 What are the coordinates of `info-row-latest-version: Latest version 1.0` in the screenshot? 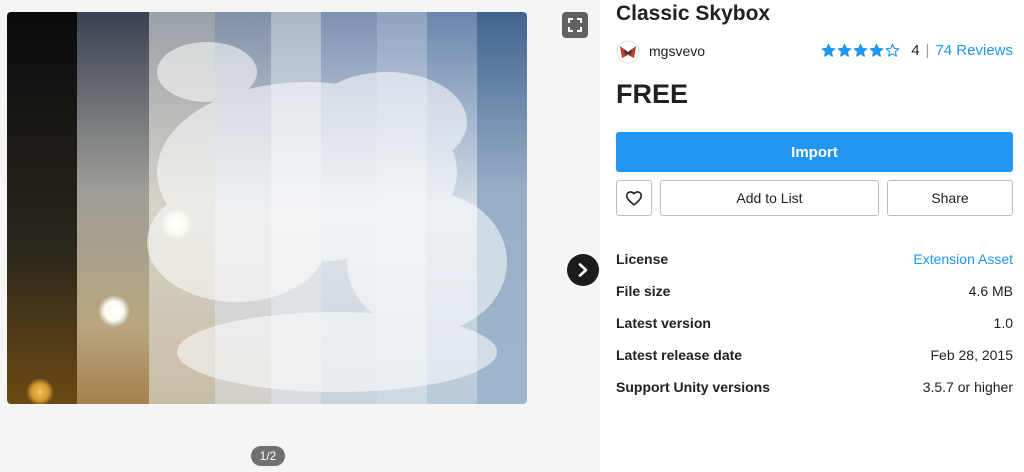 It's located at (814, 324).